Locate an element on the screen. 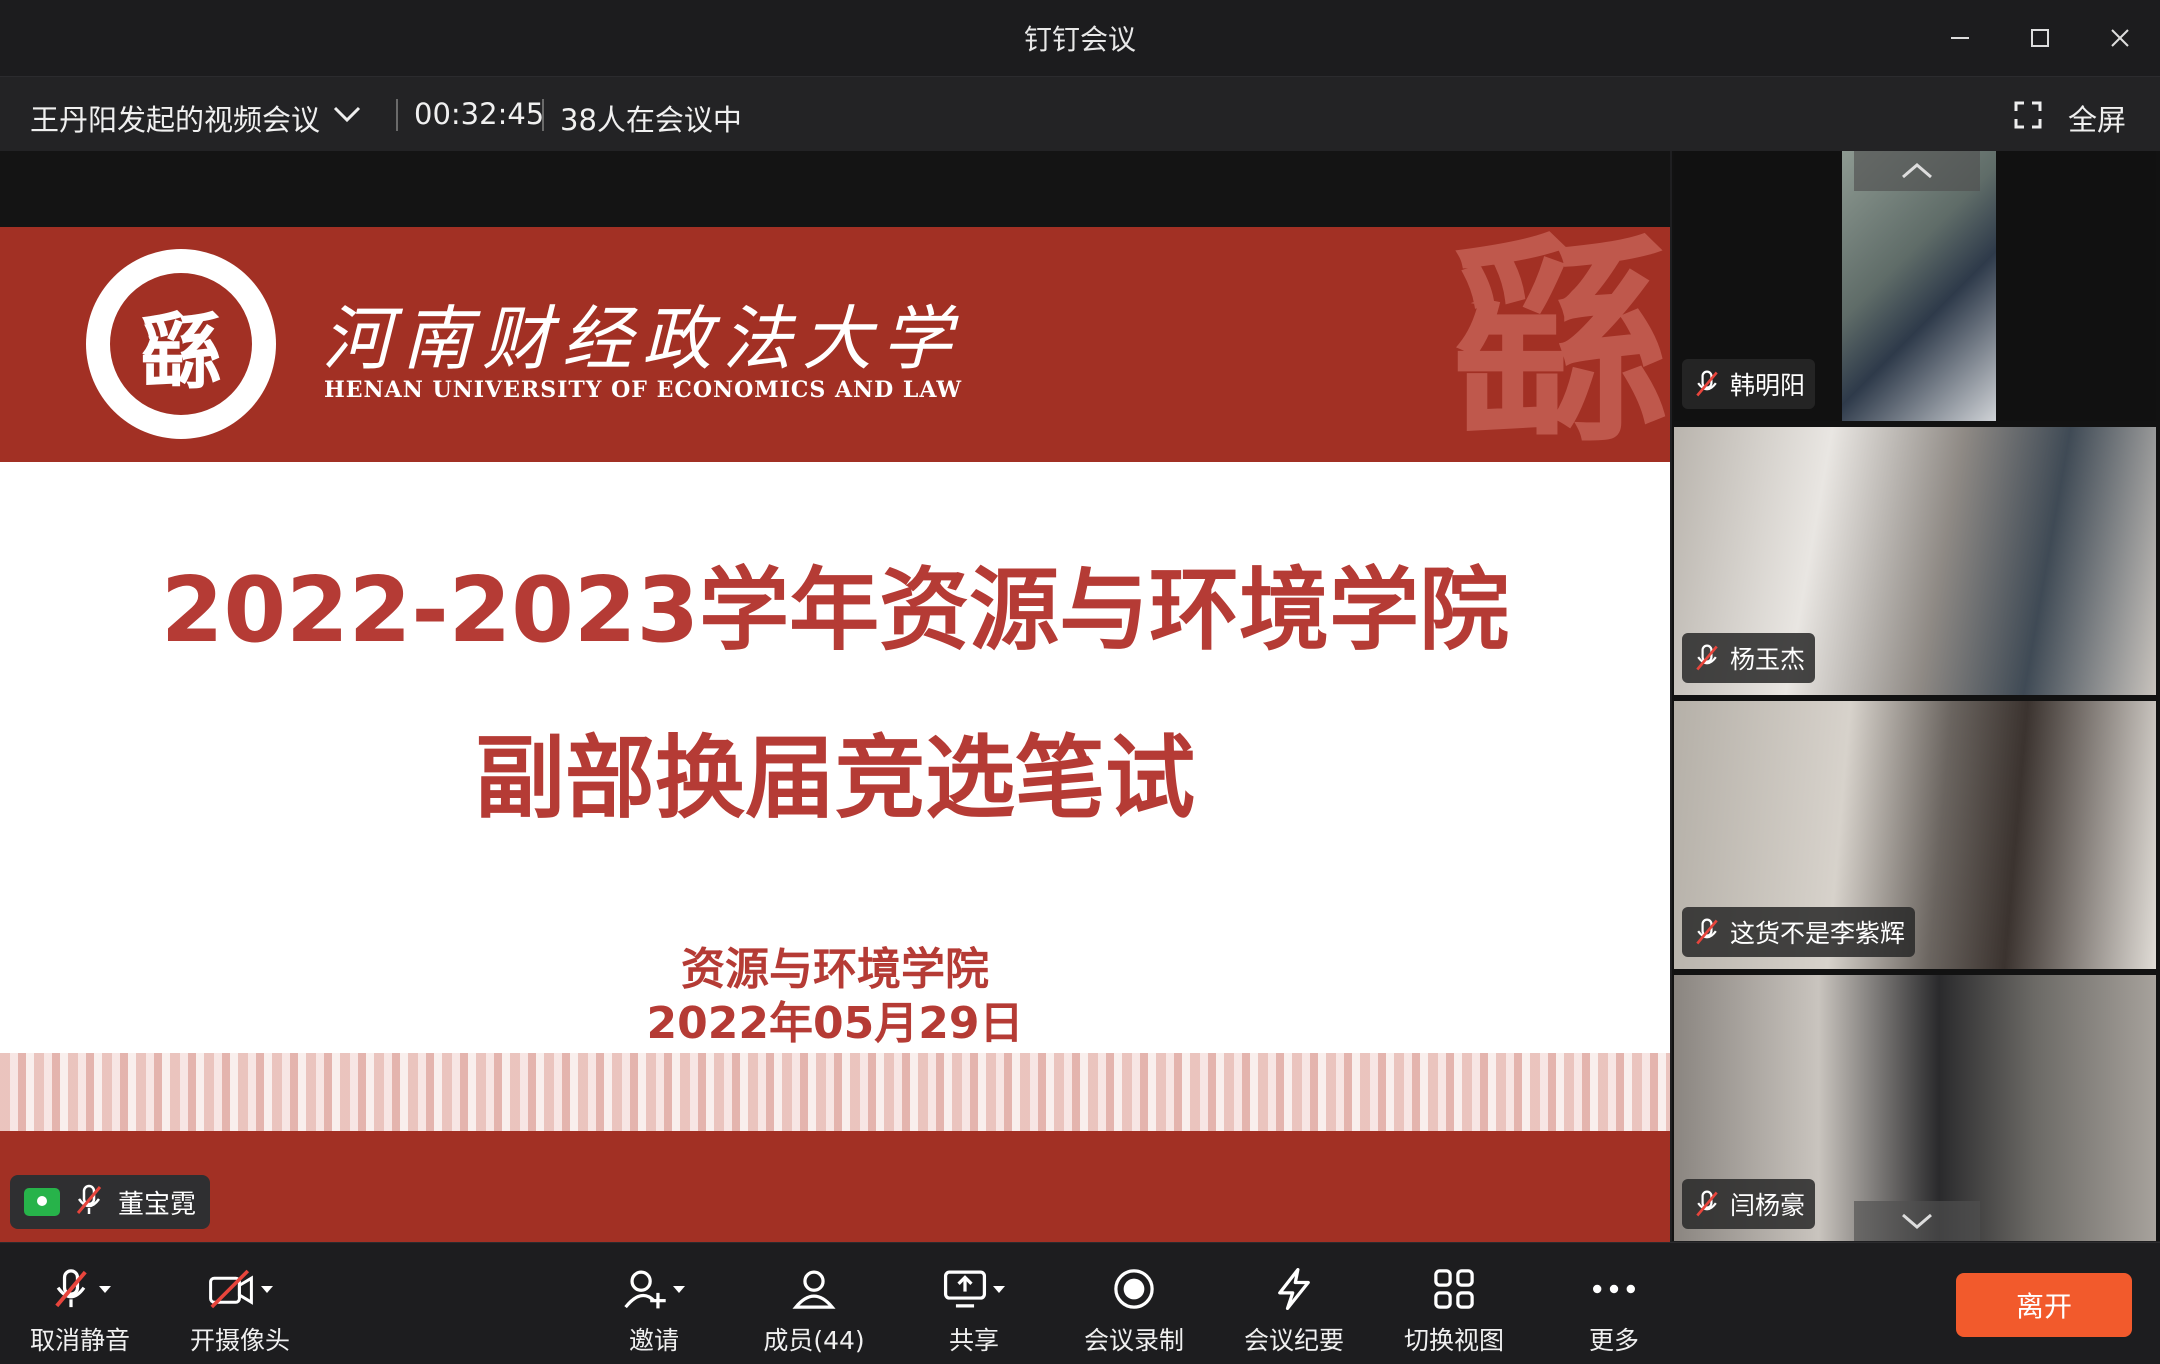 Image resolution: width=2160 pixels, height=1364 pixels. record-button: 会议录制 is located at coordinates (1134, 1311).